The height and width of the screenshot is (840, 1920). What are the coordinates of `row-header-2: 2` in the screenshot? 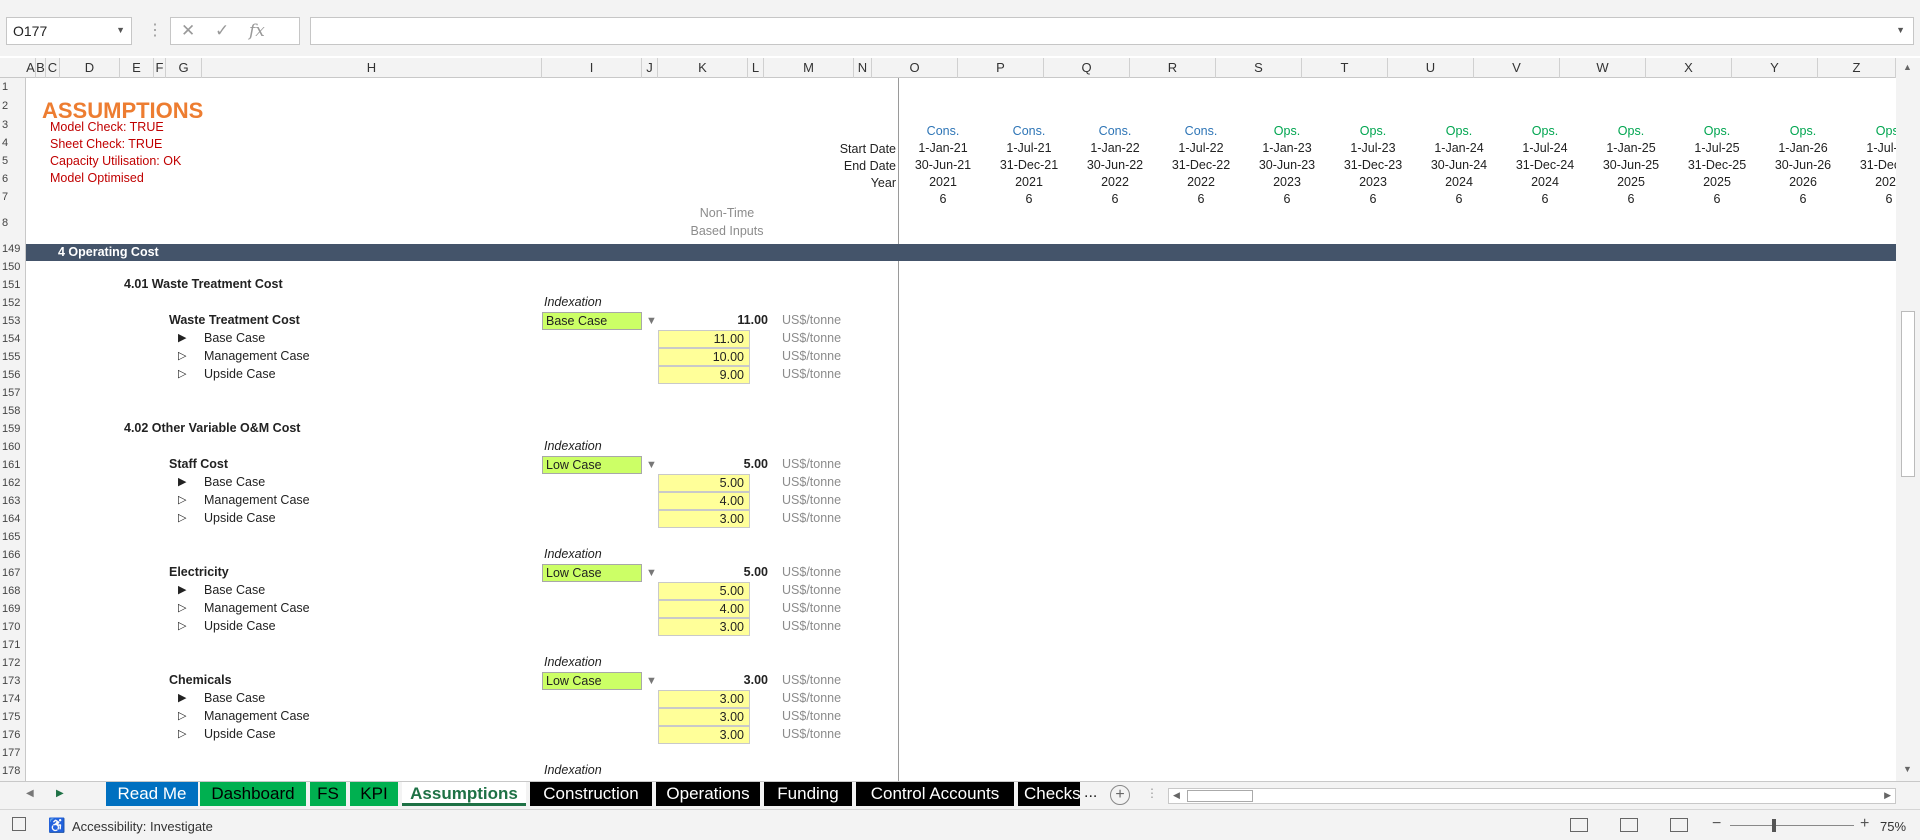 It's located at (12, 106).